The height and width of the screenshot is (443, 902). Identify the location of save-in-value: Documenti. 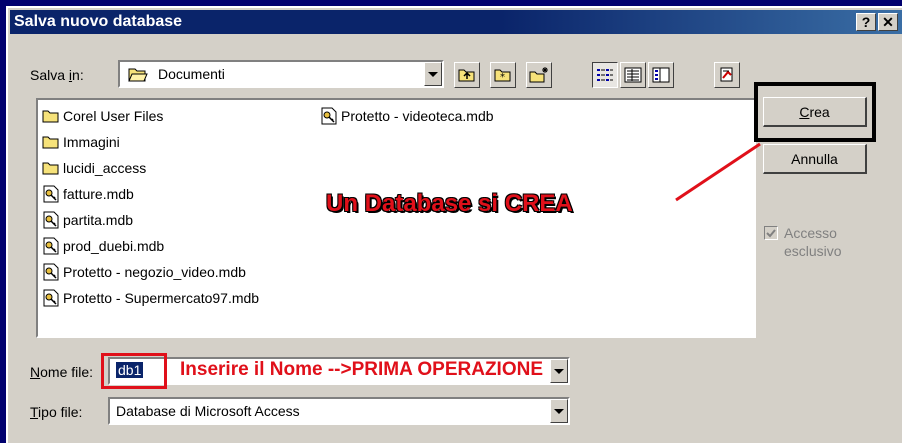
(191, 74).